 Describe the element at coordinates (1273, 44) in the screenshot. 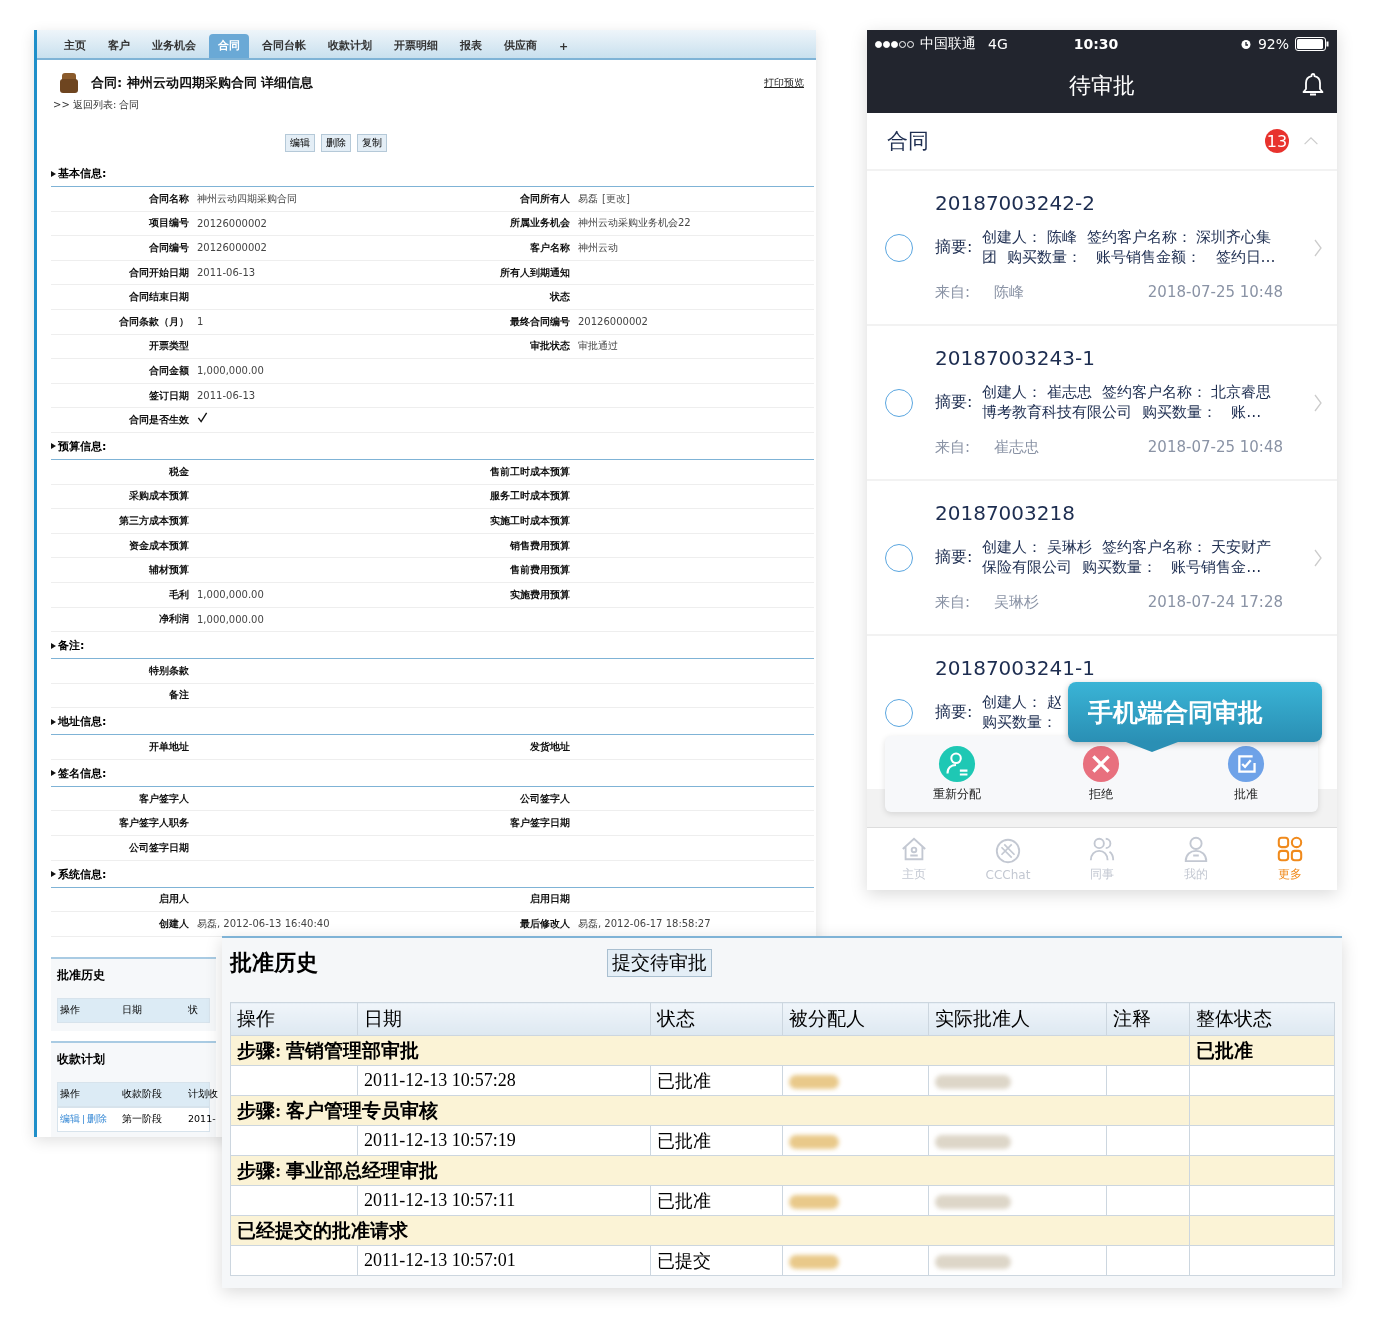

I see `battery-percent: 92%` at that location.